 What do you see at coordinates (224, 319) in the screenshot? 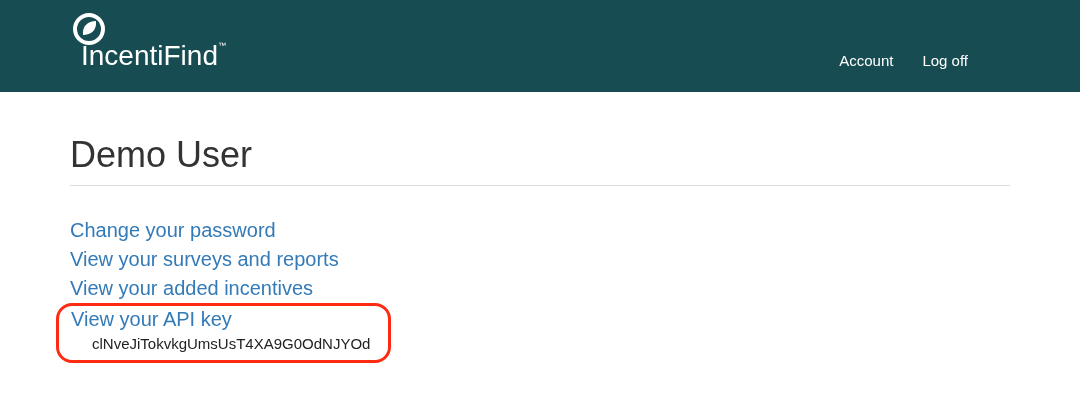
I see `api-key-link: View your API key` at bounding box center [224, 319].